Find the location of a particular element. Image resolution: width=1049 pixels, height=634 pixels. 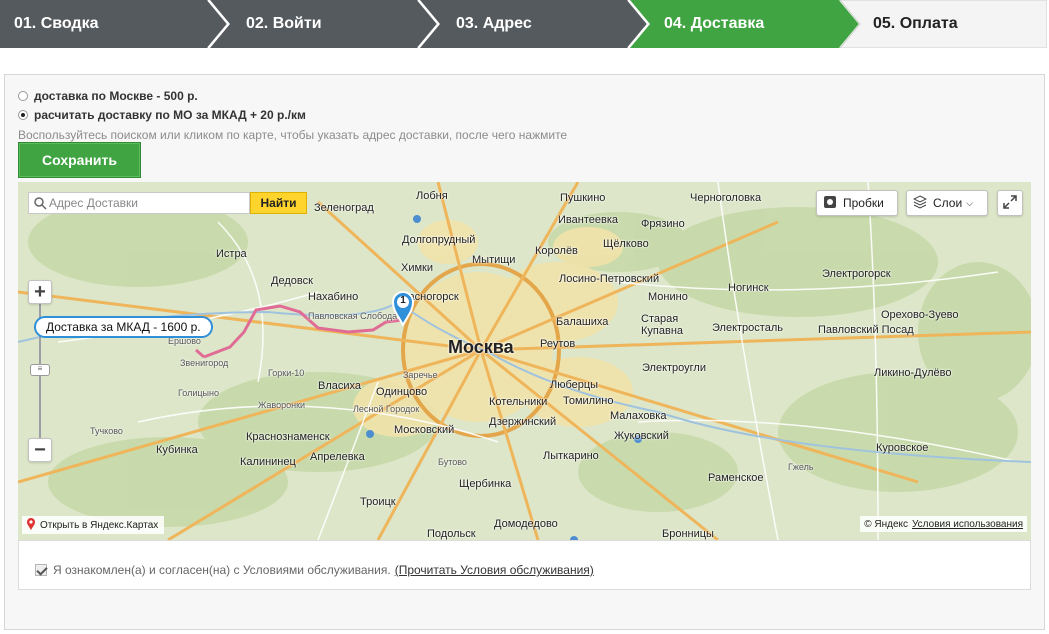

step-payment-label: 05. Оплата is located at coordinates (915, 23).